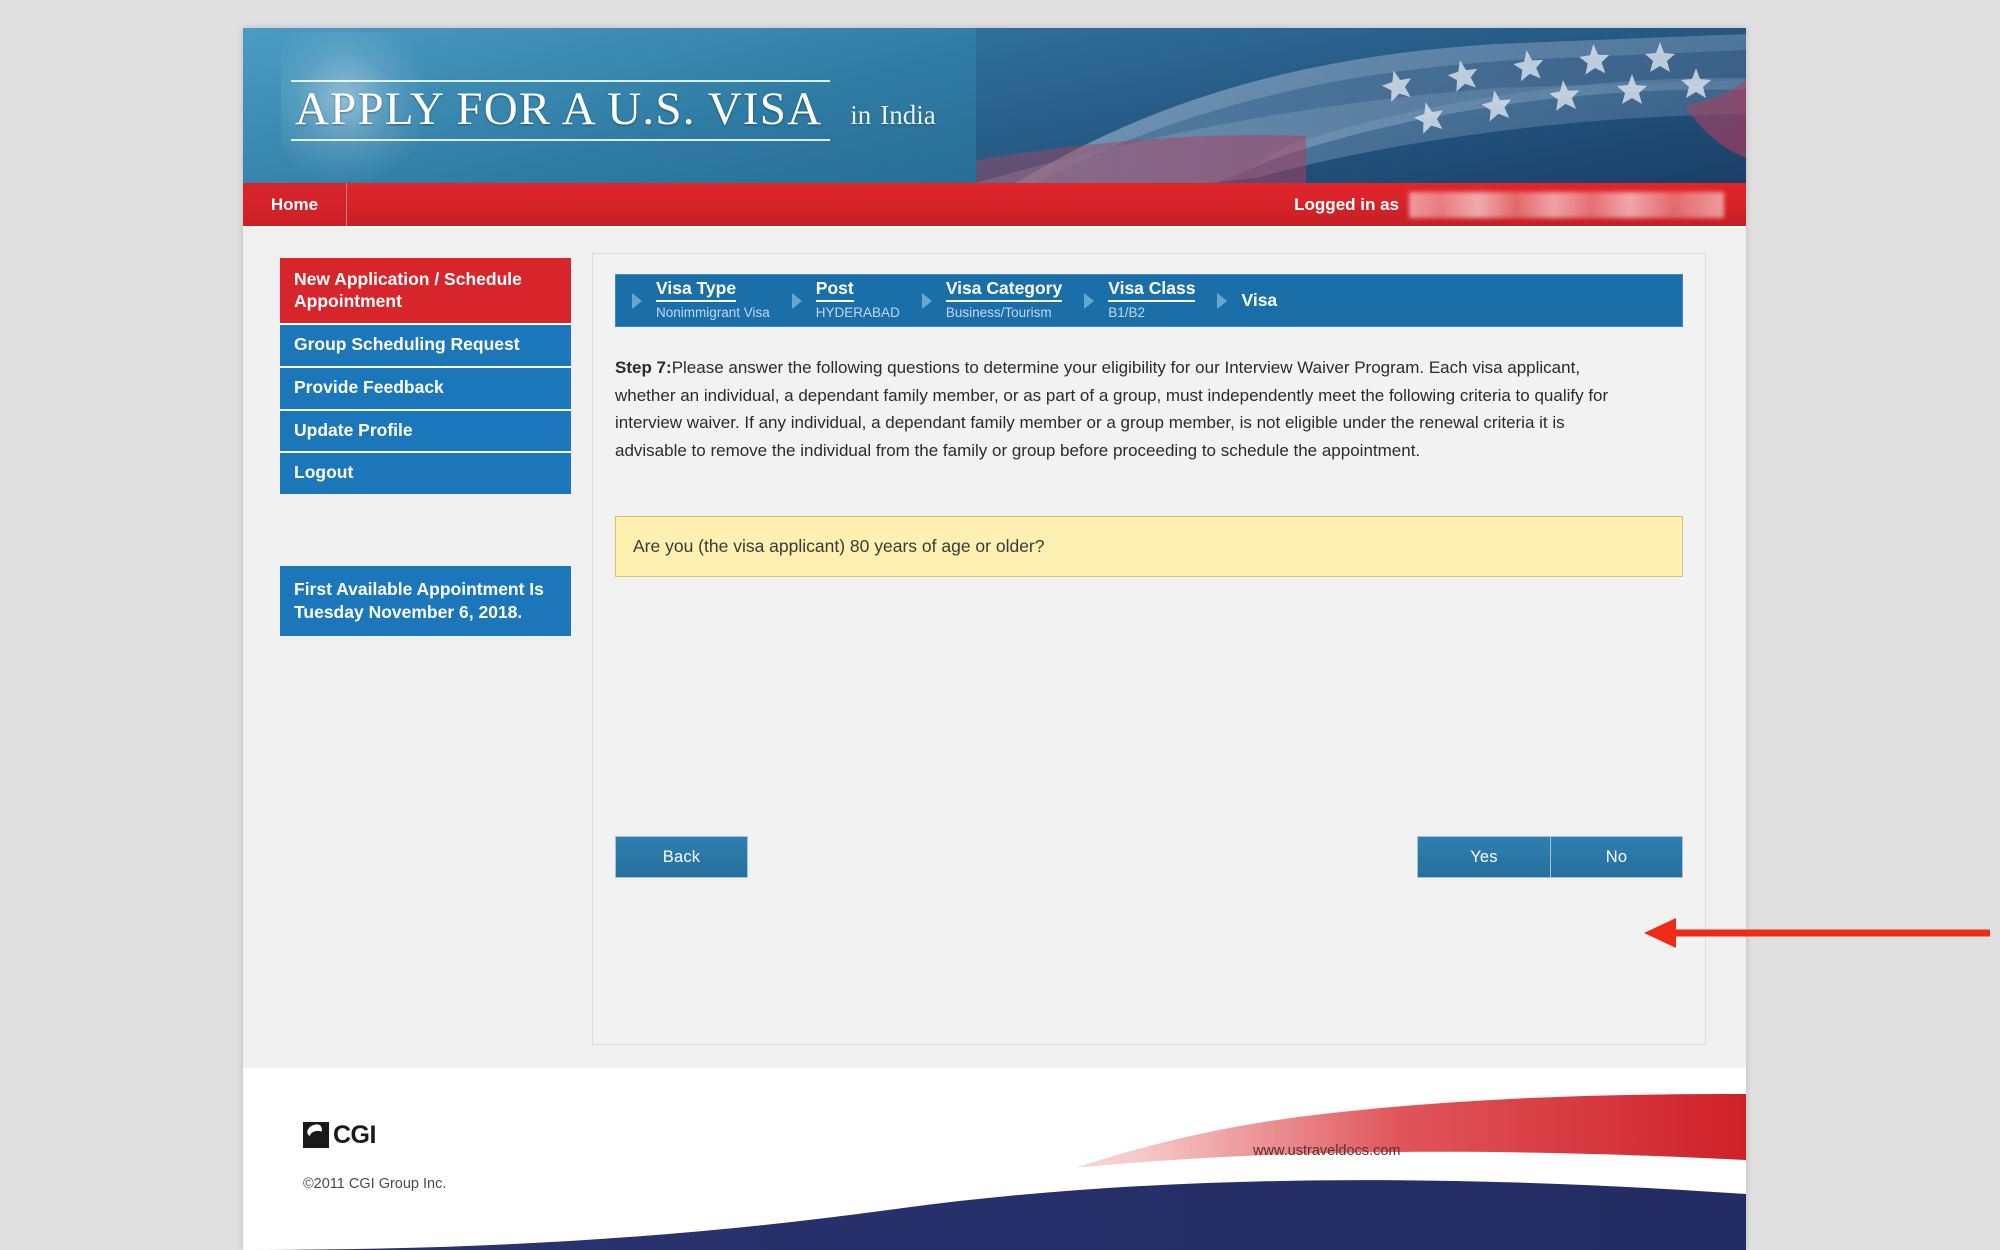 This screenshot has width=2000, height=1250. What do you see at coordinates (857, 313) in the screenshot?
I see `breadcrumb-value: HYDERABAD` at bounding box center [857, 313].